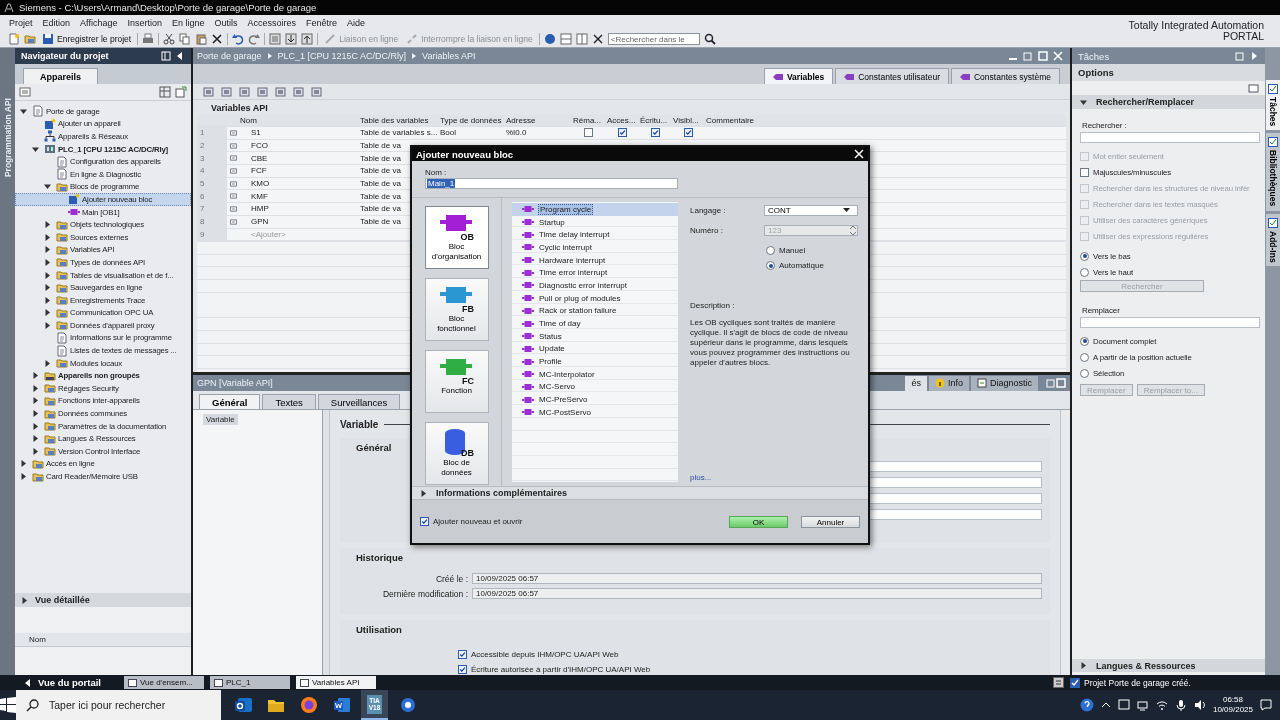 The height and width of the screenshot is (720, 1280). I want to click on insert-row-icon, so click(227, 91).